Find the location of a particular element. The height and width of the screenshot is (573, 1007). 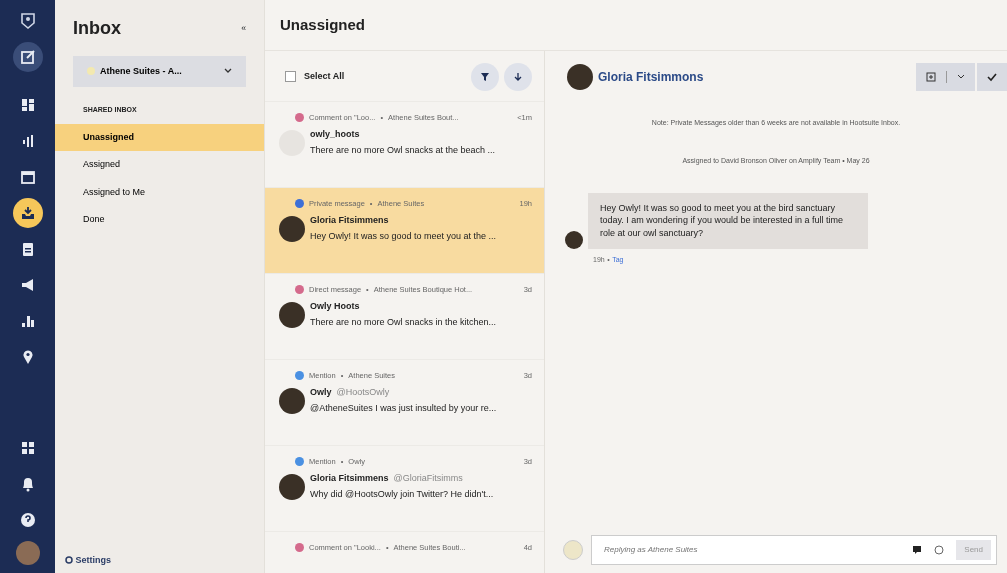

compose-icon is located at coordinates (27, 57).